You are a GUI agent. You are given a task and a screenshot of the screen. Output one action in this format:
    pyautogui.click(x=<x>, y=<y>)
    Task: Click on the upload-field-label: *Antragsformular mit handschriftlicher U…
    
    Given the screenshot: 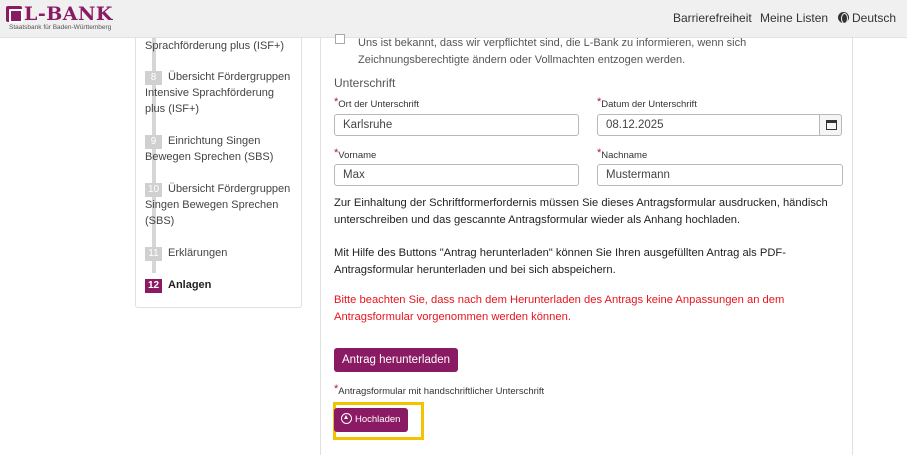 What is the action you would take?
    pyautogui.click(x=439, y=390)
    